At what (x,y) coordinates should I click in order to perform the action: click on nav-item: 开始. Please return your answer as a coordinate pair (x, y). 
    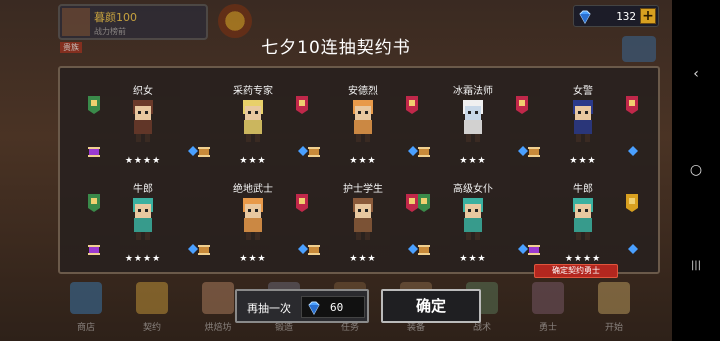
    Looking at the image, I should click on (614, 306).